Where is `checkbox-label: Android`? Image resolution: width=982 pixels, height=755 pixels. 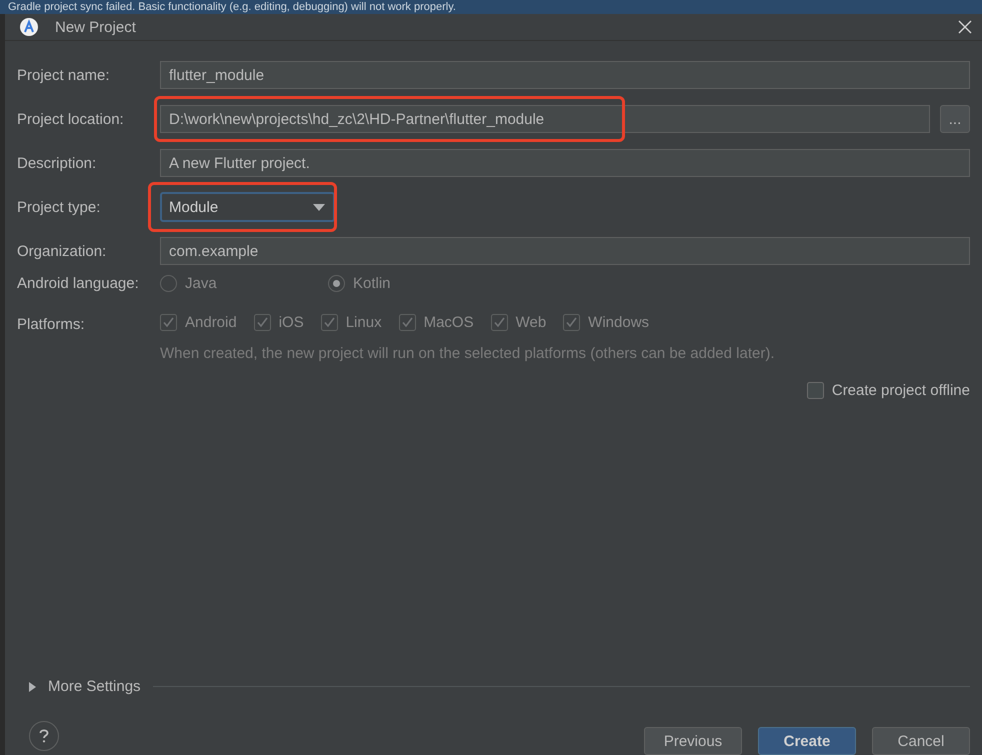
checkbox-label: Android is located at coordinates (211, 322).